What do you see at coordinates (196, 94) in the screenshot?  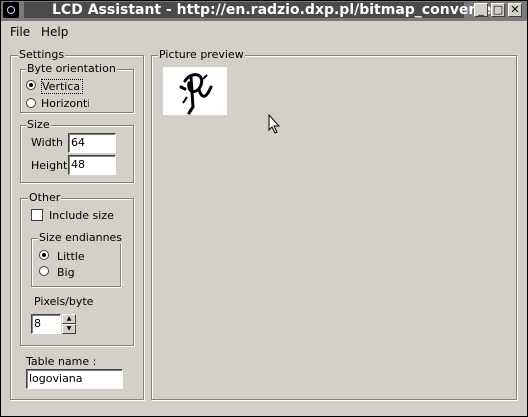 I see `bitmap-glyph` at bounding box center [196, 94].